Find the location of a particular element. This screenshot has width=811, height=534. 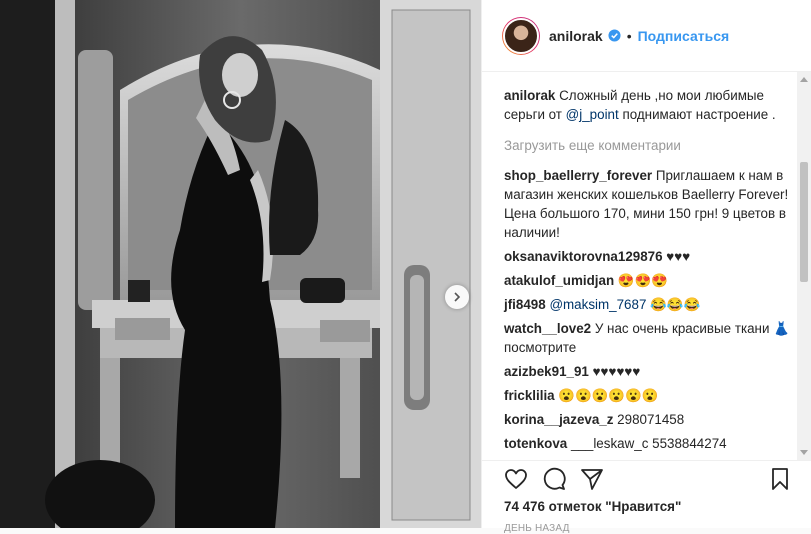

follow-button: Подписаться is located at coordinates (684, 36).